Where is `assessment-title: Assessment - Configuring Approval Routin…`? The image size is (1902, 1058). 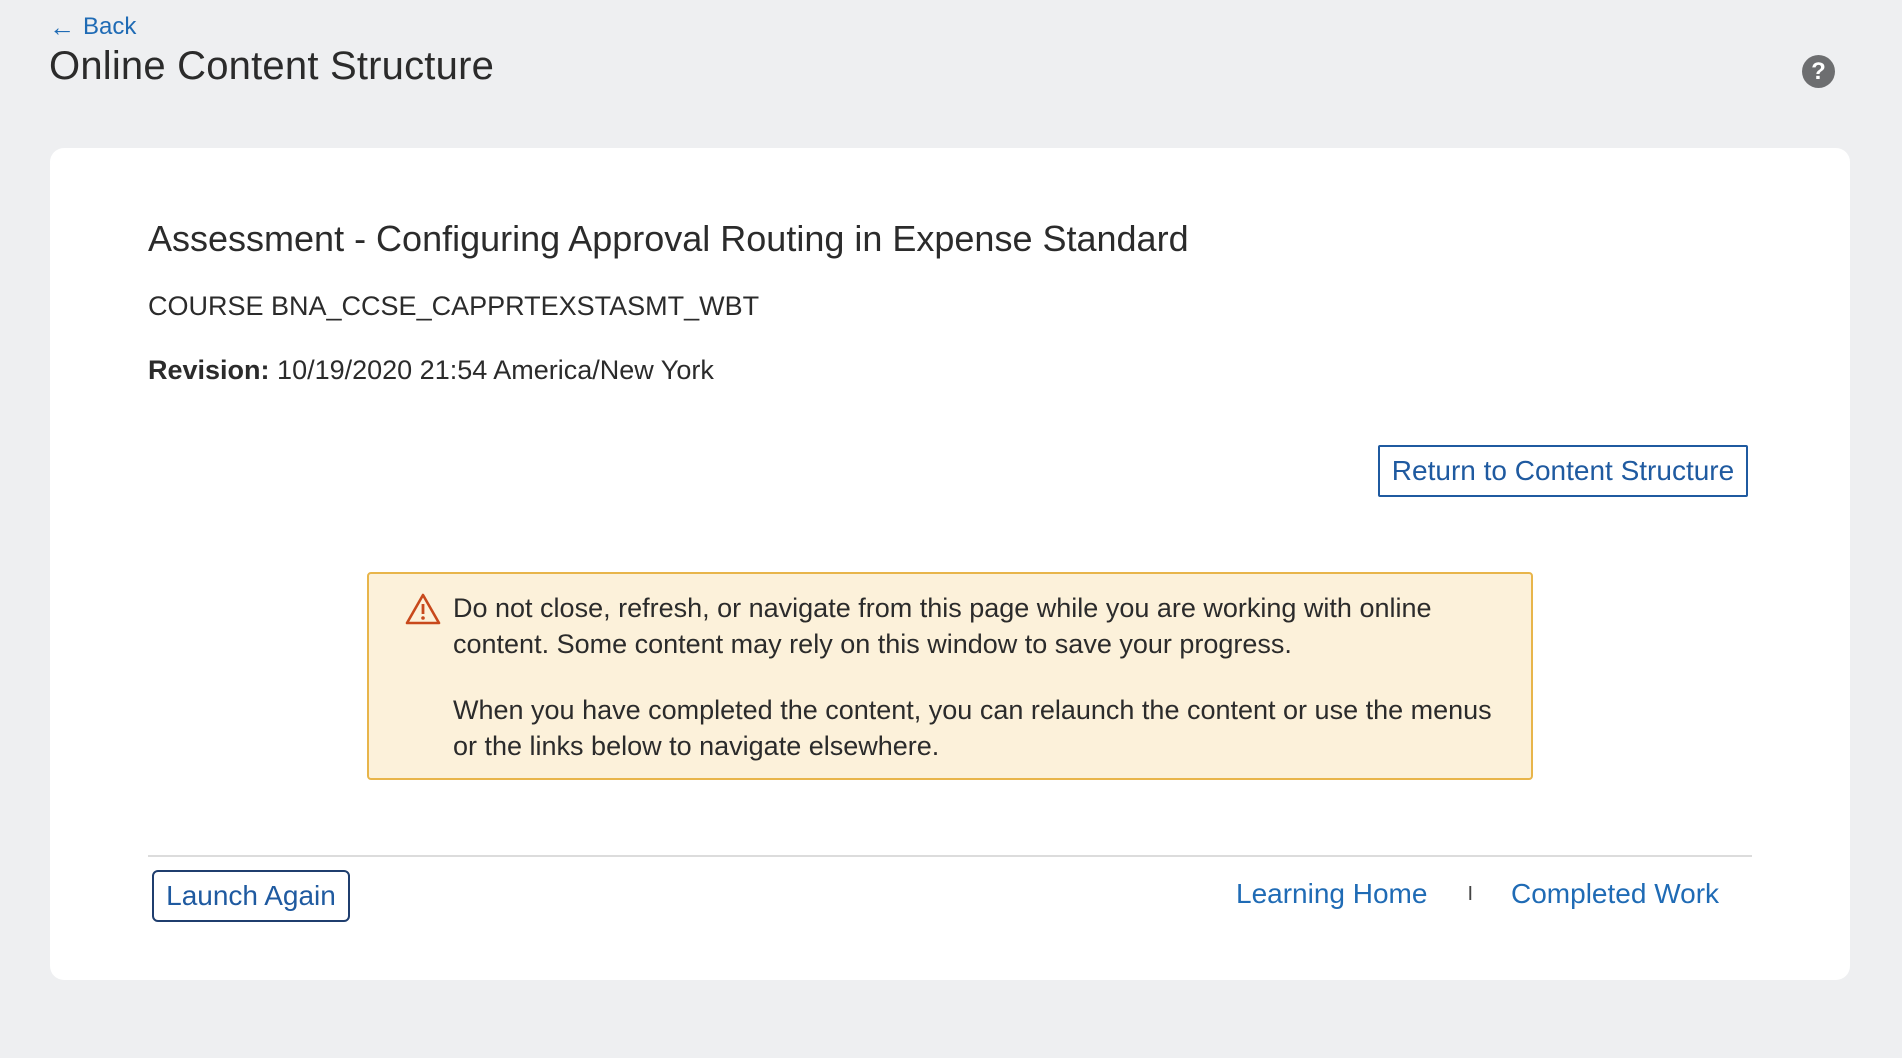
assessment-title: Assessment - Configuring Approval Routin… is located at coordinates (668, 238).